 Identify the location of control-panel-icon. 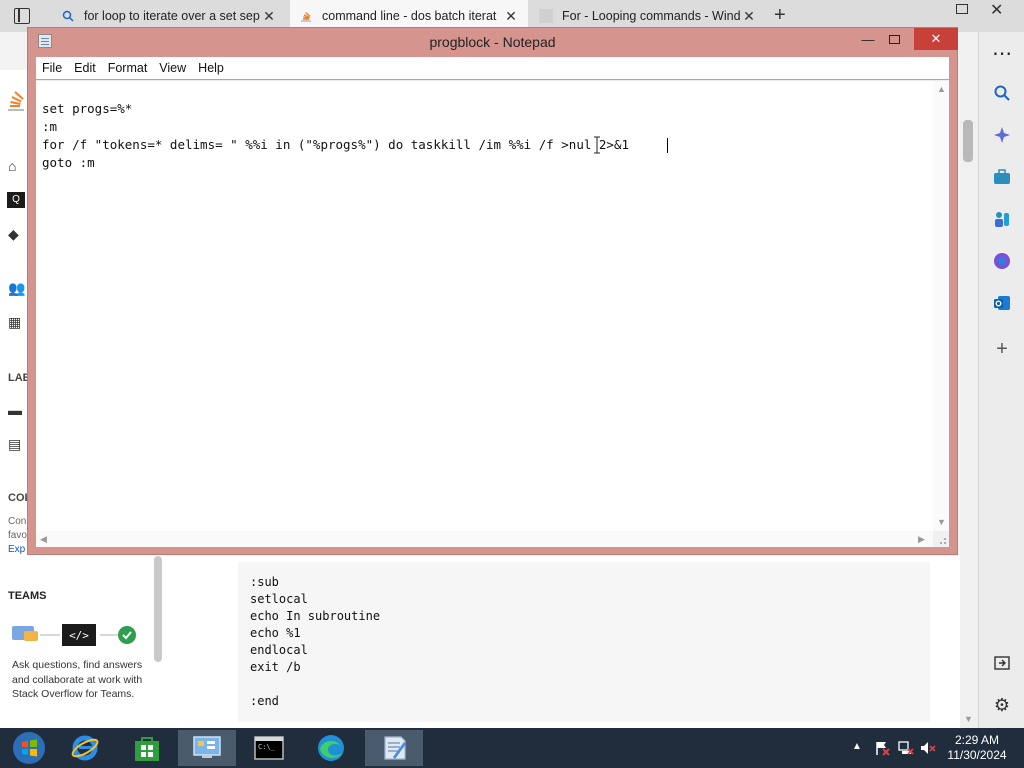
(207, 748).